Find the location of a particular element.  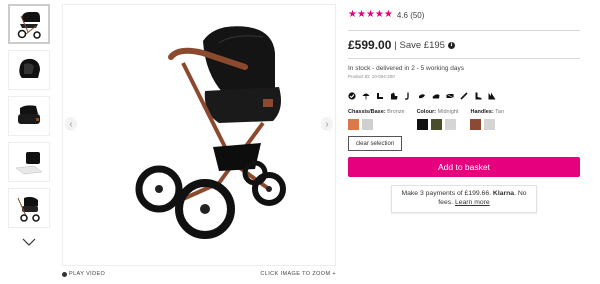

handles-swatch-grey is located at coordinates (490, 124).